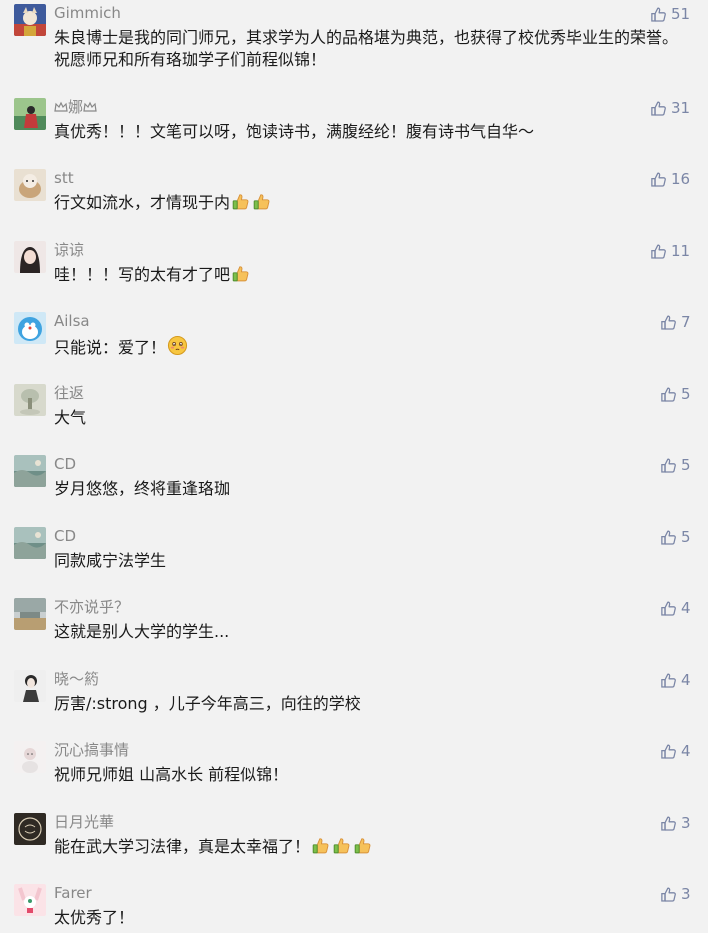  I want to click on commenter-name: 晓～箹, so click(77, 679).